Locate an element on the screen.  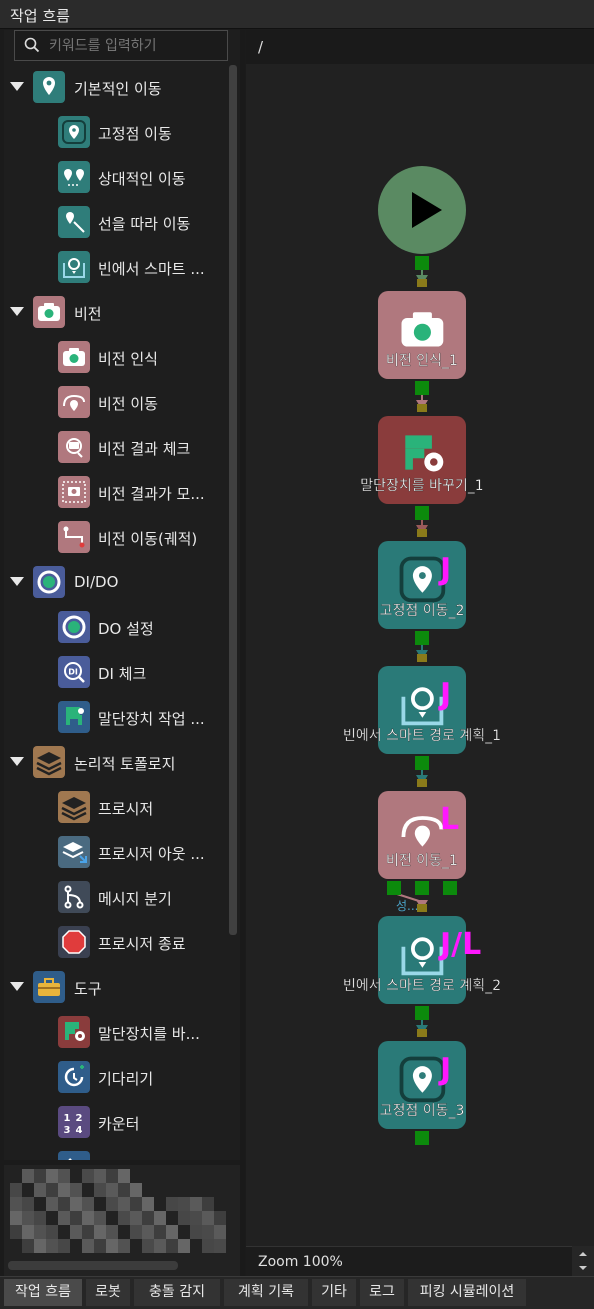
relative-move-icon is located at coordinates (74, 177).